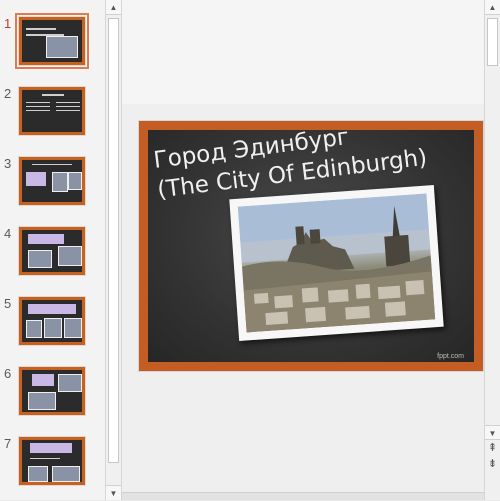 This screenshot has width=500, height=501. I want to click on thumbnail-row-6: 6, so click(52, 393).